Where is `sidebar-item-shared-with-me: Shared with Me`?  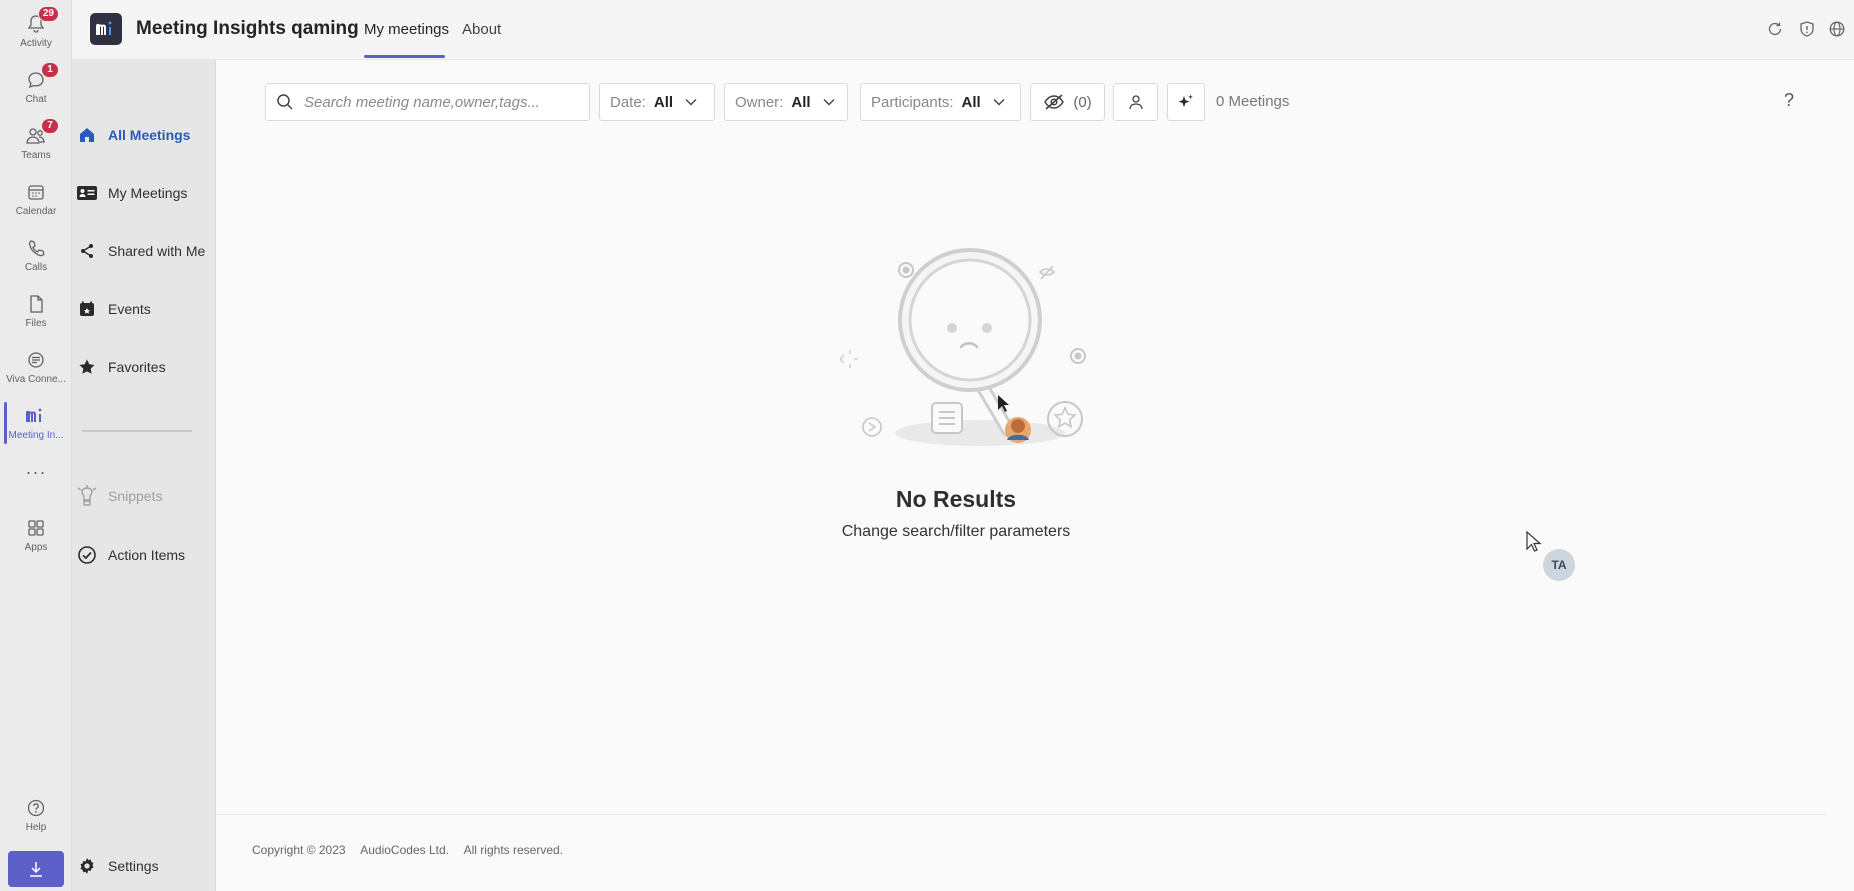
sidebar-item-shared-with-me: Shared with Me is located at coordinates (144, 251).